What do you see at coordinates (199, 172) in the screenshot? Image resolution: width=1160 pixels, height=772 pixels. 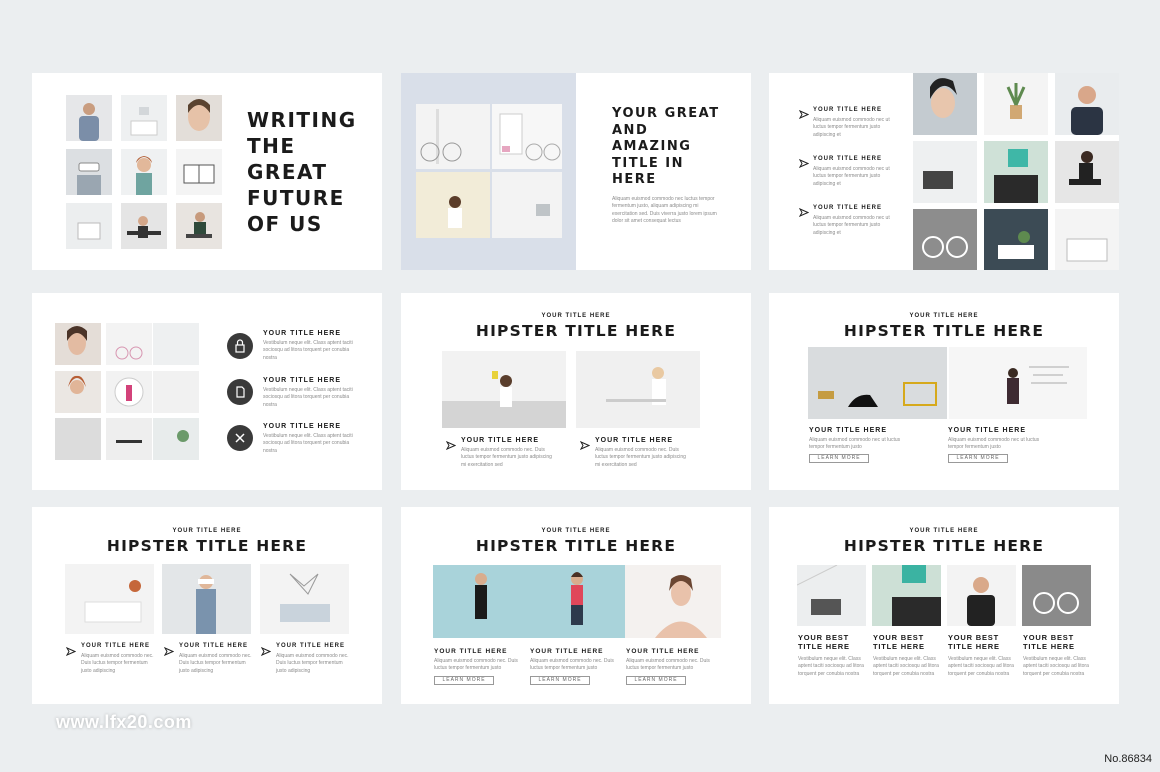 I see `photo-drawers` at bounding box center [199, 172].